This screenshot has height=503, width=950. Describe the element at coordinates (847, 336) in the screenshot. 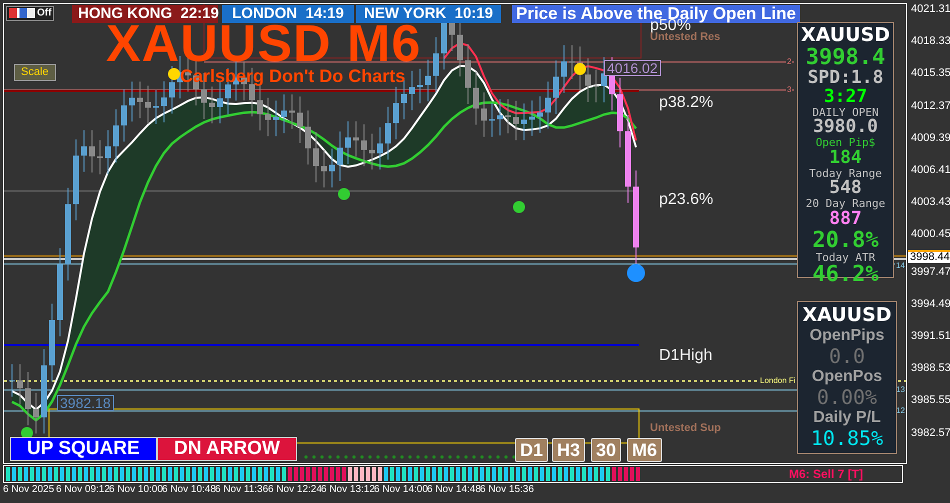

I see `panel-text: OpenPips` at that location.